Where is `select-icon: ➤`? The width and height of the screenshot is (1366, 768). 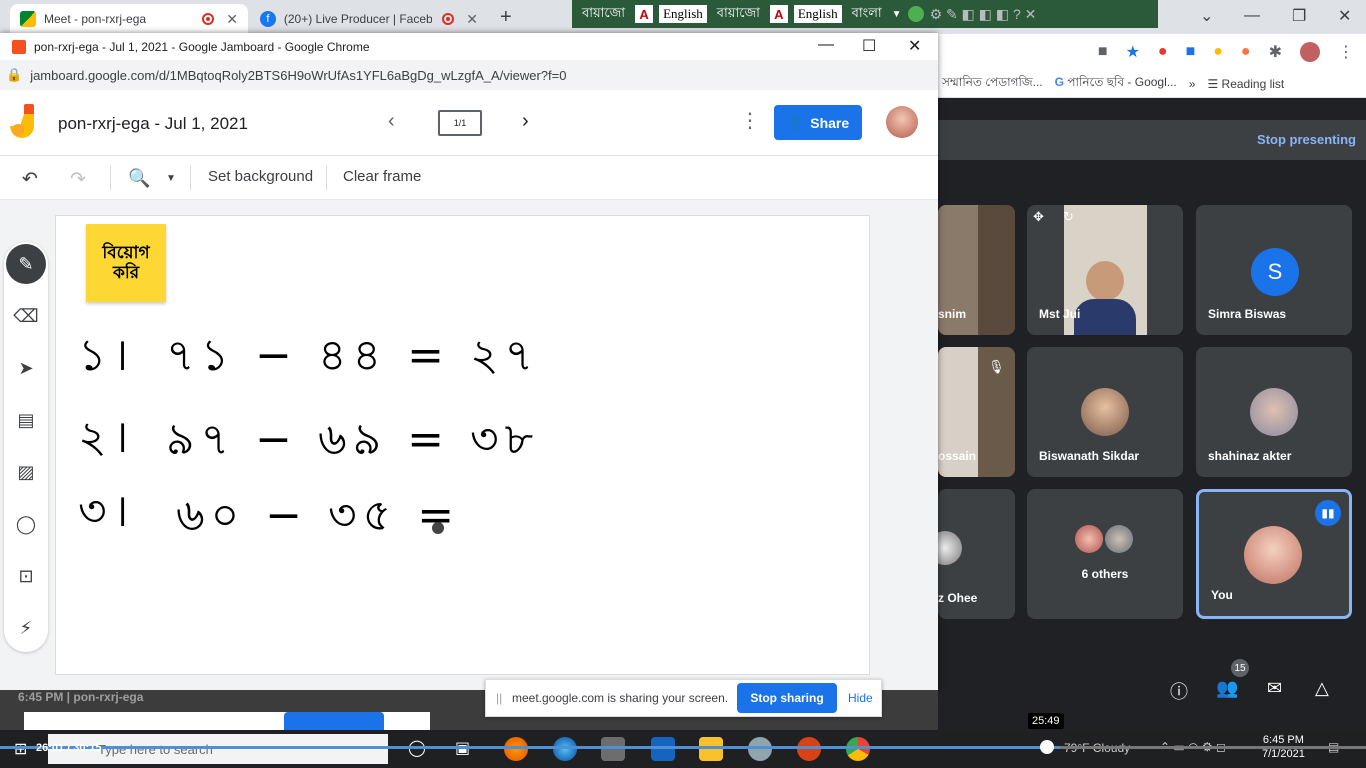
select-icon: ➤ is located at coordinates (26, 368).